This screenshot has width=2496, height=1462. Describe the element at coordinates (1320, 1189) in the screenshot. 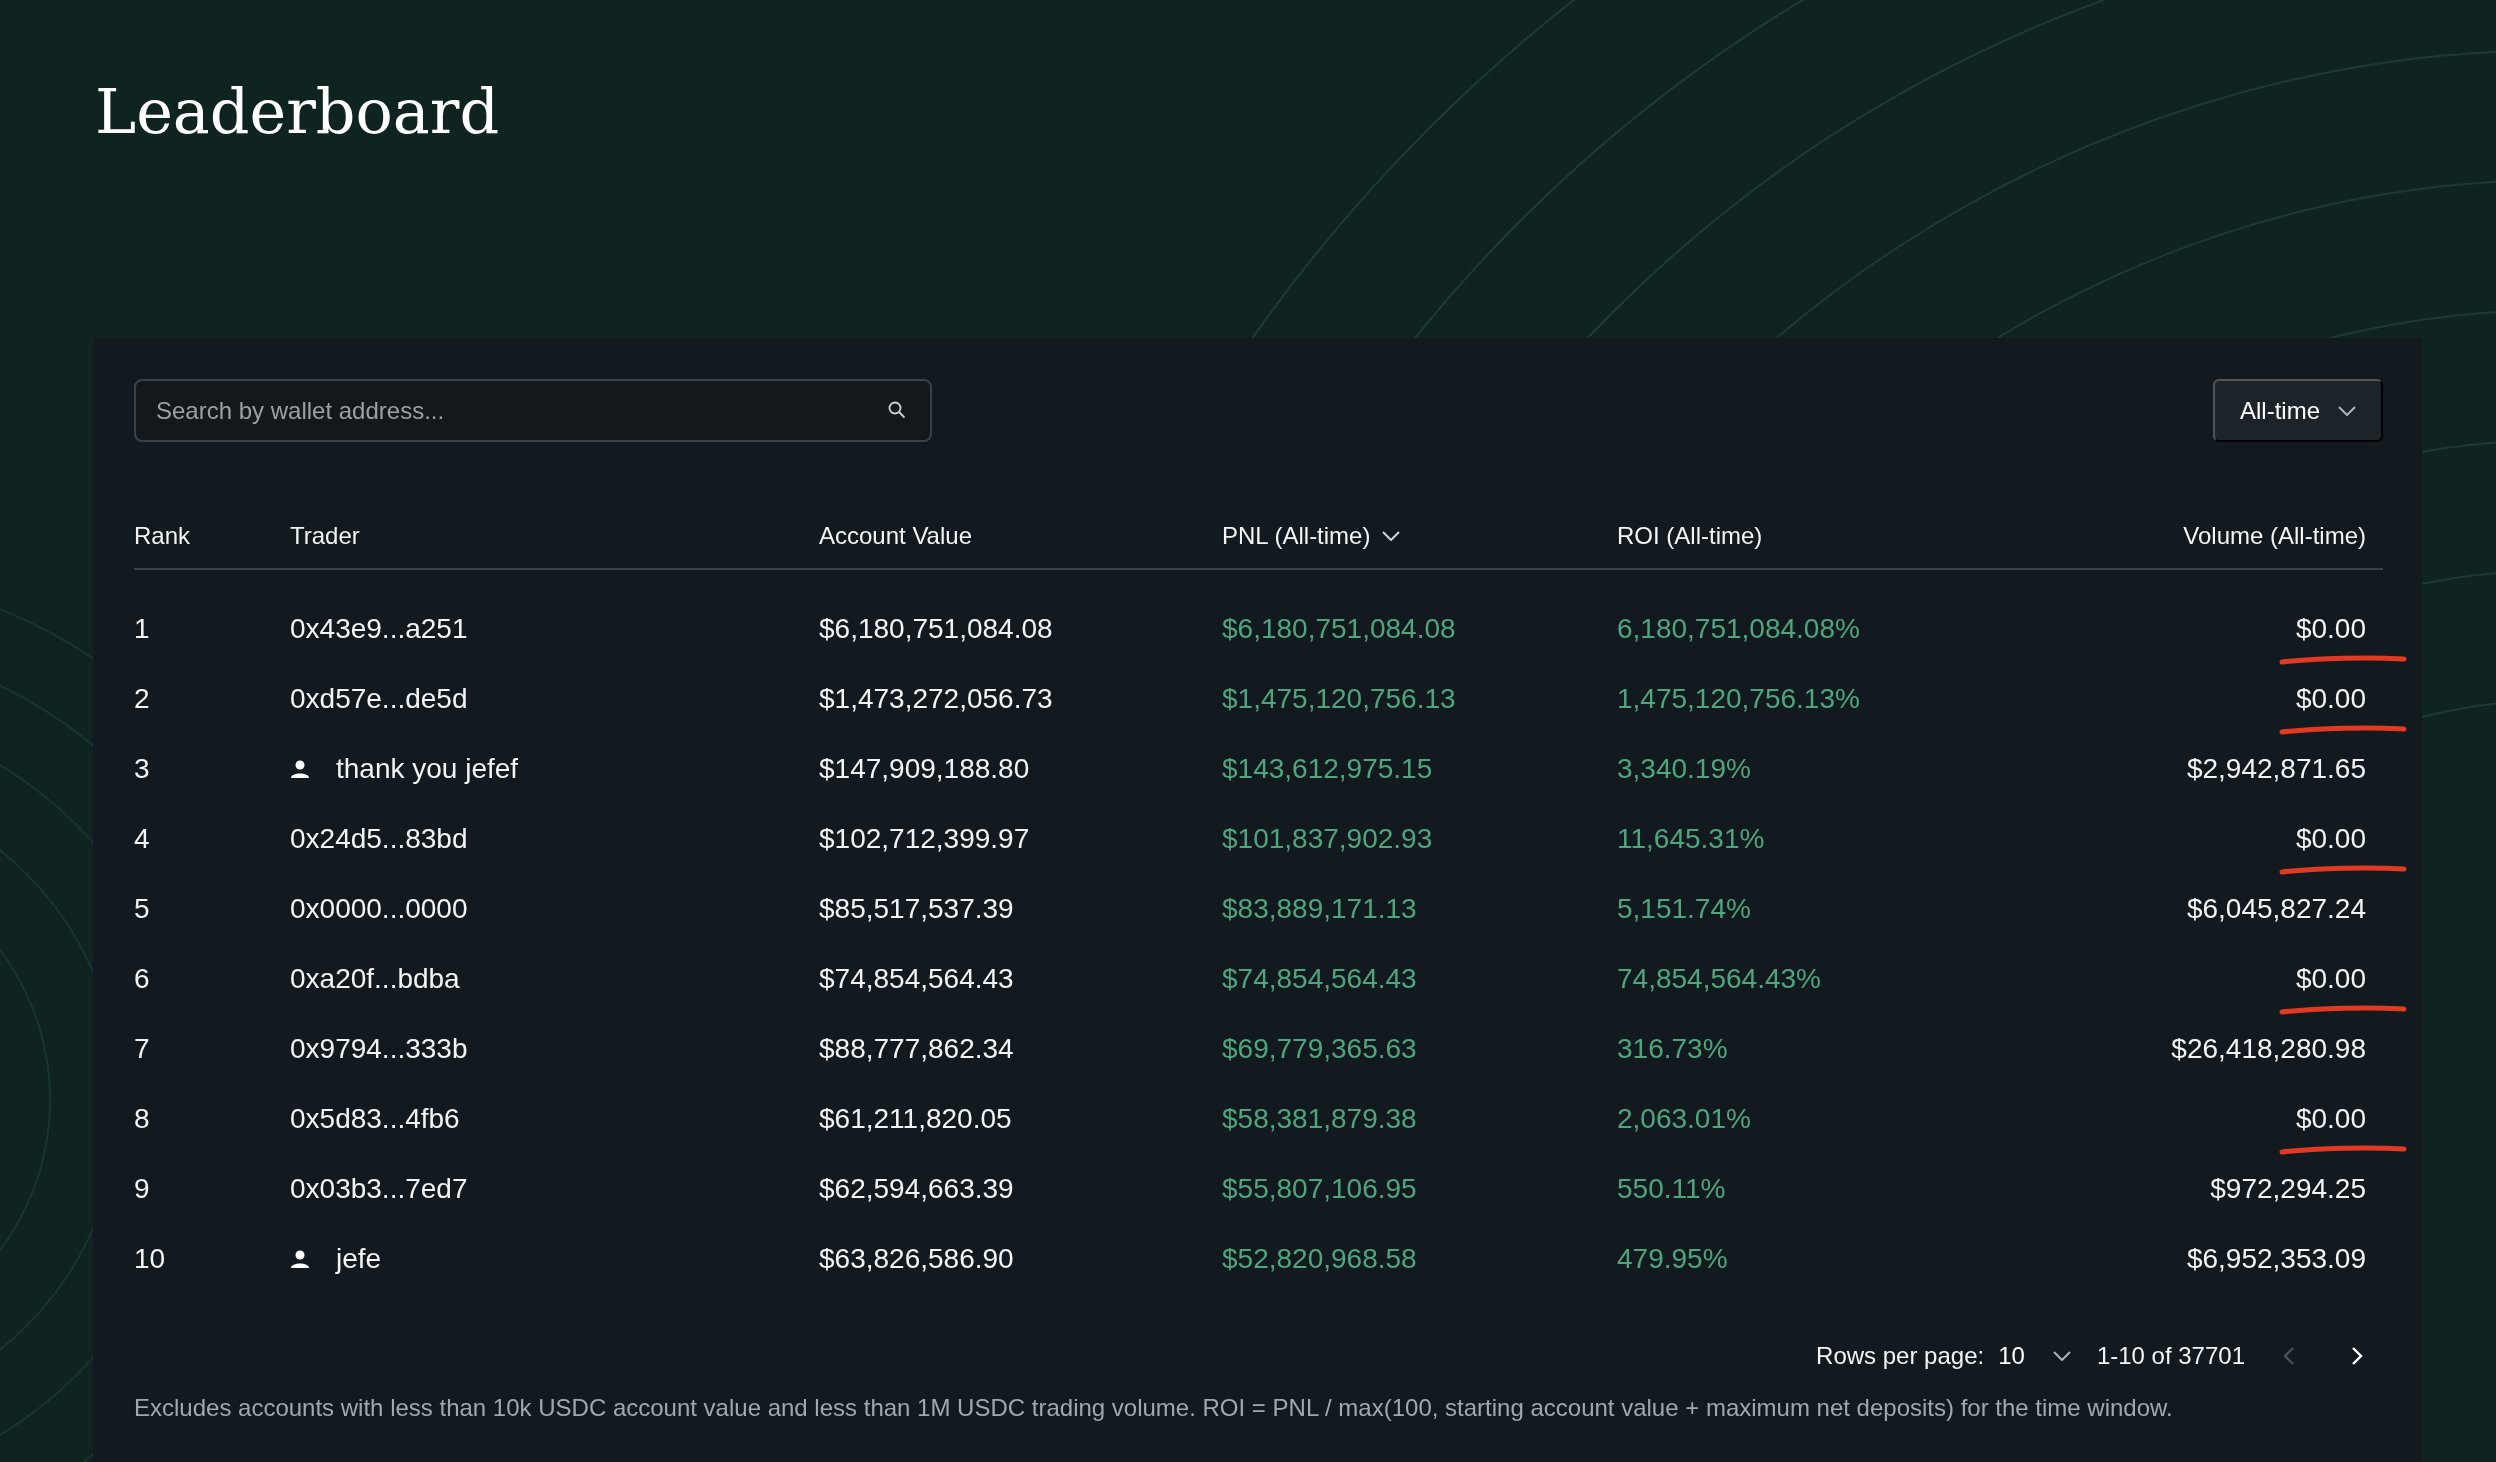

I see `pnl-cell-text: $55,807,106.95` at that location.